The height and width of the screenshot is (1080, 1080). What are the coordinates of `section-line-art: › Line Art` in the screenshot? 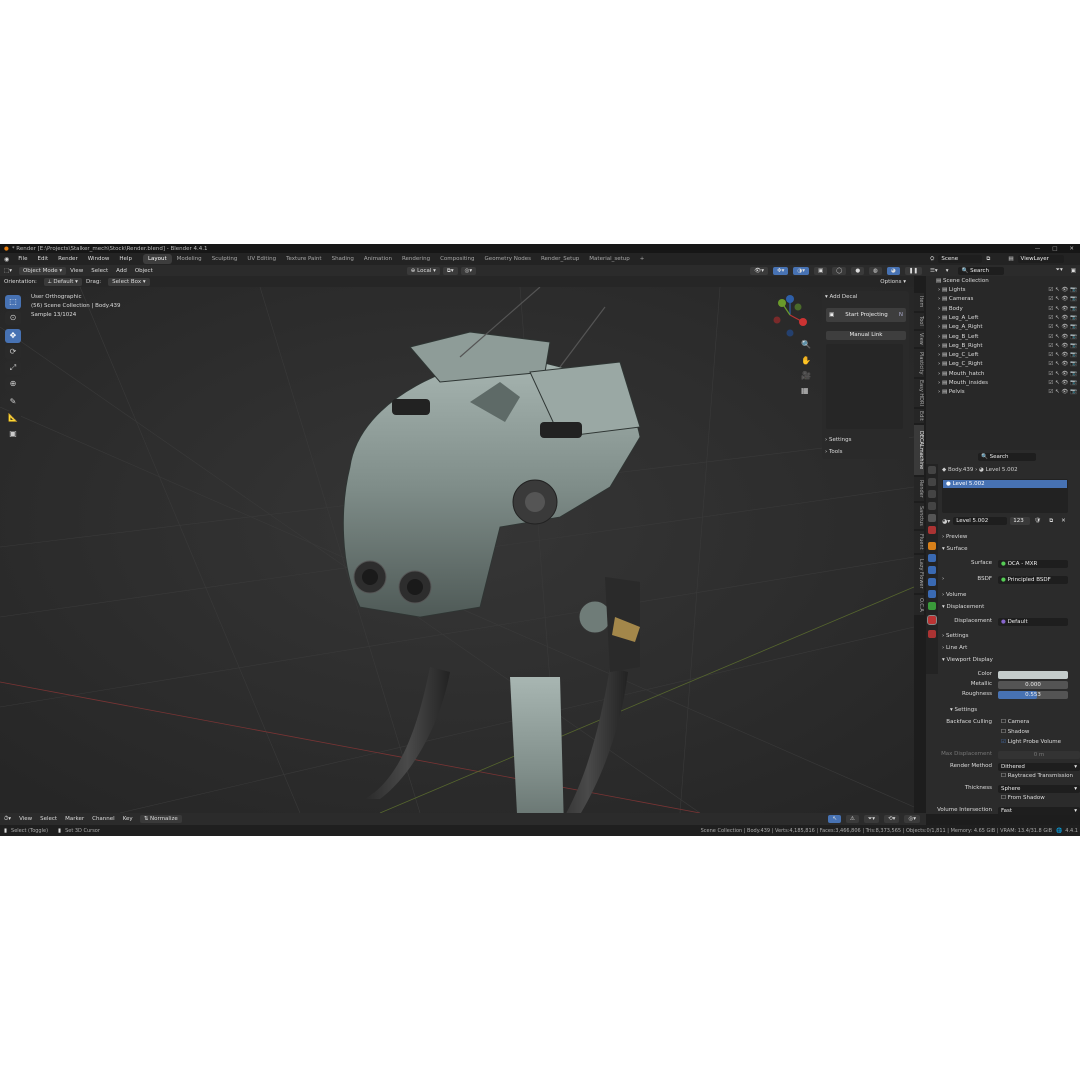 It's located at (1010, 650).